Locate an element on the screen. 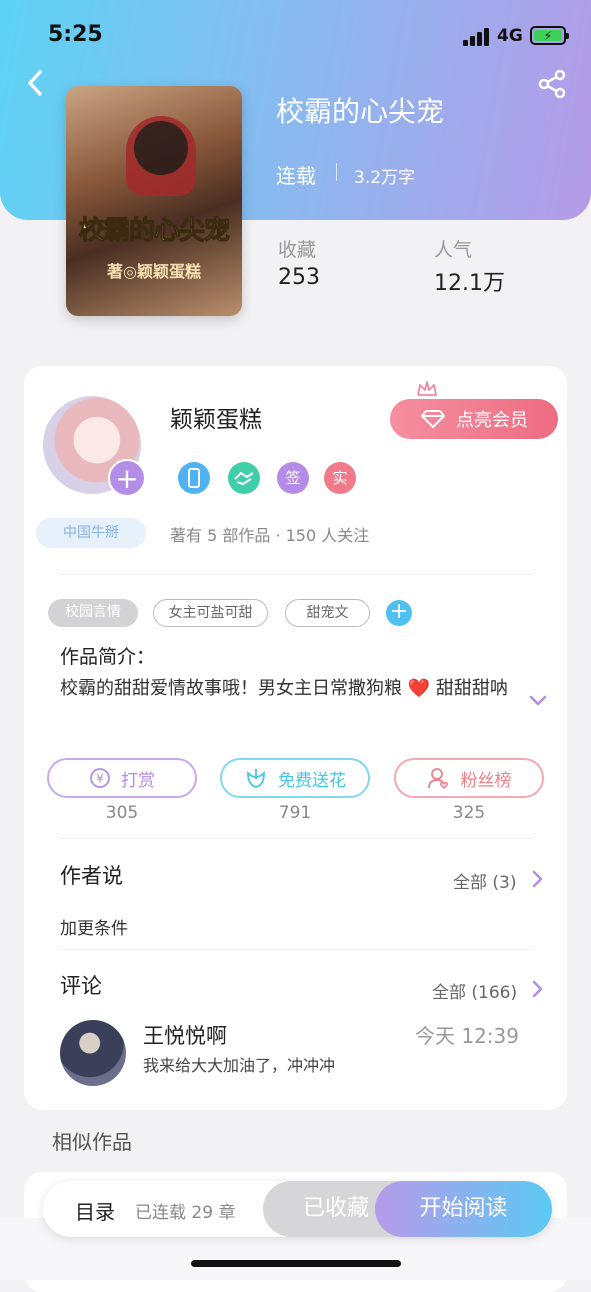  fan-rank-label: 粉丝榜 is located at coordinates (486, 780).